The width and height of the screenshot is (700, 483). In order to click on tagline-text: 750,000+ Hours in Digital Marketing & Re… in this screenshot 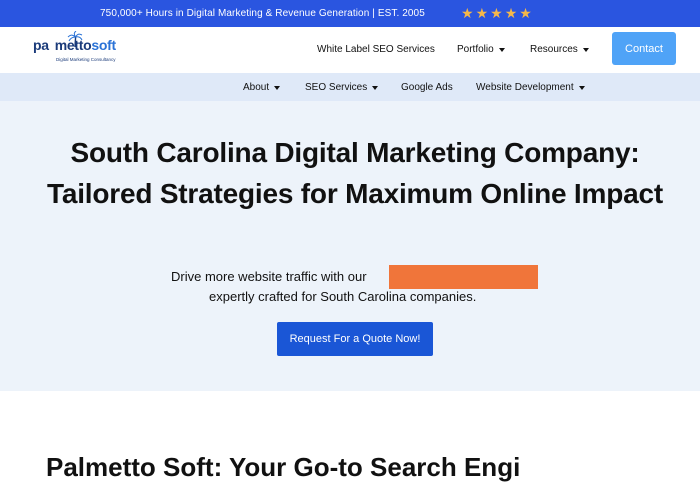, I will do `click(262, 13)`.